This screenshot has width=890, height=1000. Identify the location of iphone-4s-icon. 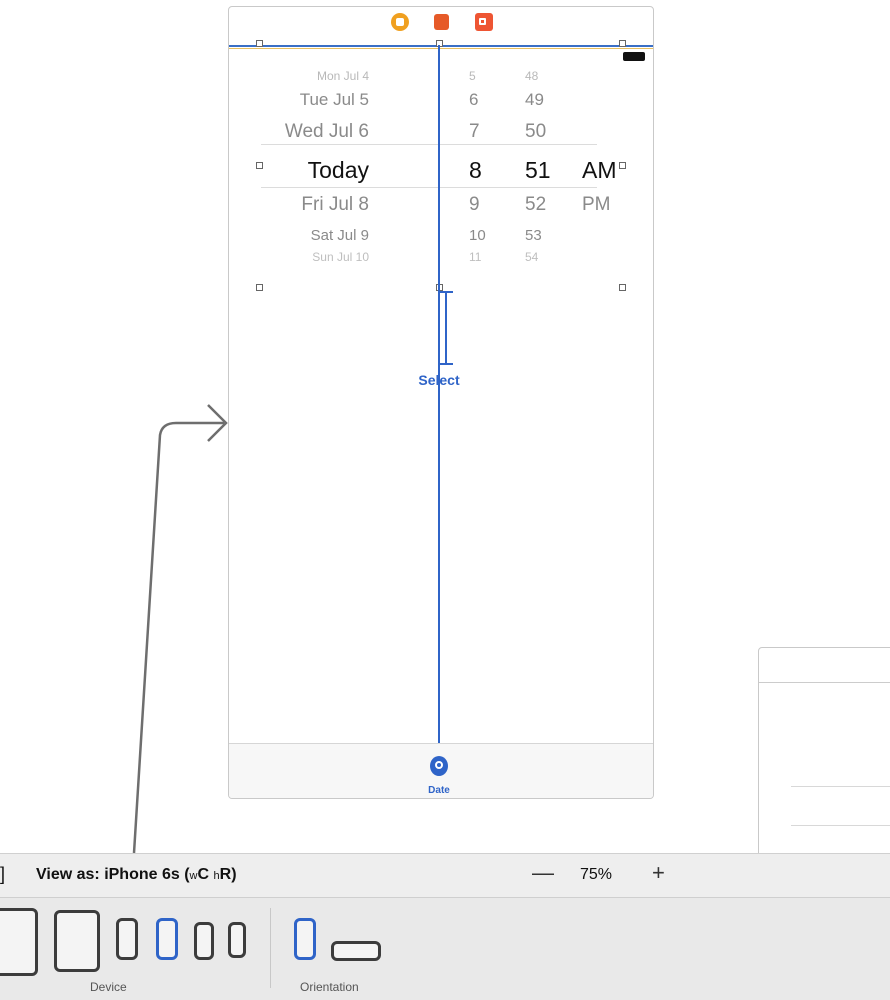
(237, 940).